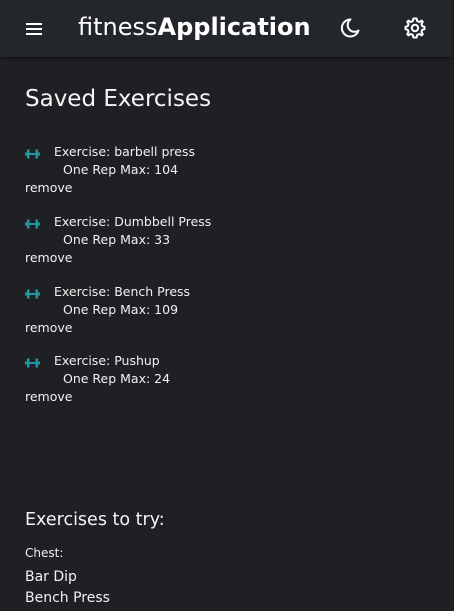 The width and height of the screenshot is (454, 611). I want to click on category-label: Chest:, so click(44, 553).